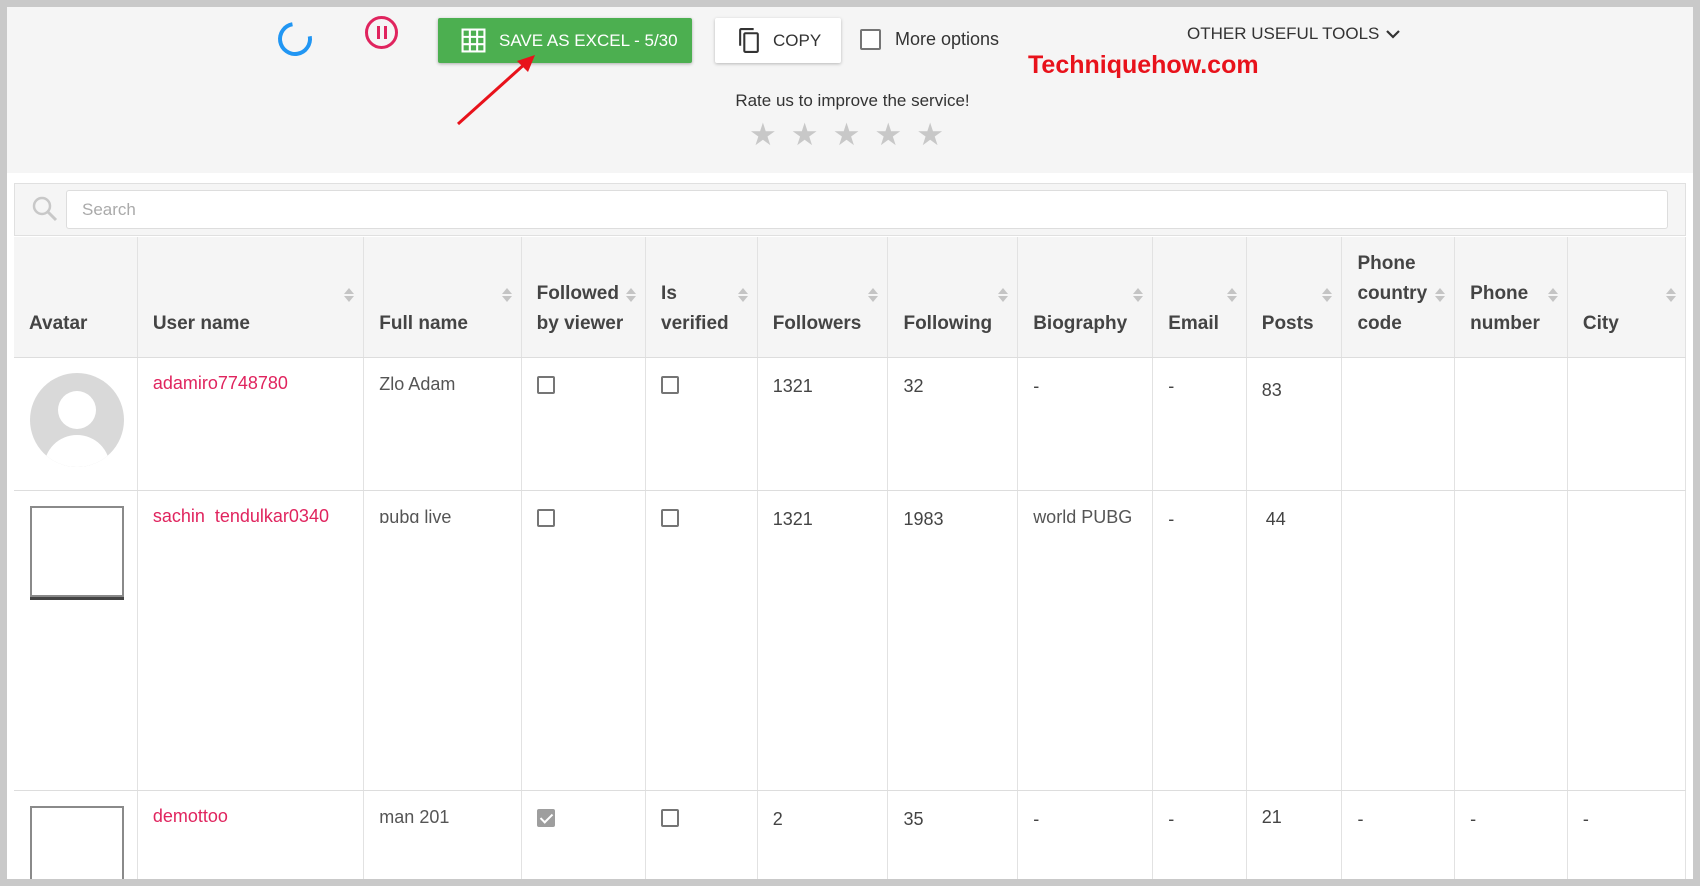 This screenshot has height=886, width=1700. Describe the element at coordinates (852, 100) in the screenshot. I see `rate-us-text: Rate us to improve the service!` at that location.